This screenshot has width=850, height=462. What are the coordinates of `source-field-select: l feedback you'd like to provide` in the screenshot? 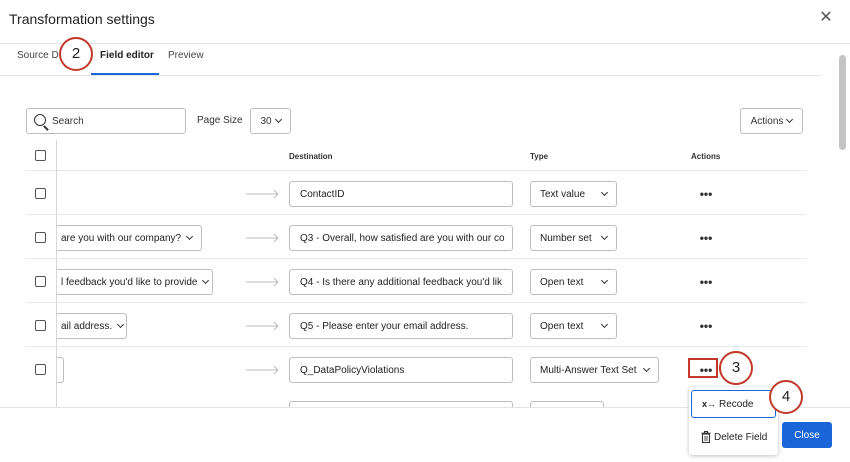 It's located at (135, 282).